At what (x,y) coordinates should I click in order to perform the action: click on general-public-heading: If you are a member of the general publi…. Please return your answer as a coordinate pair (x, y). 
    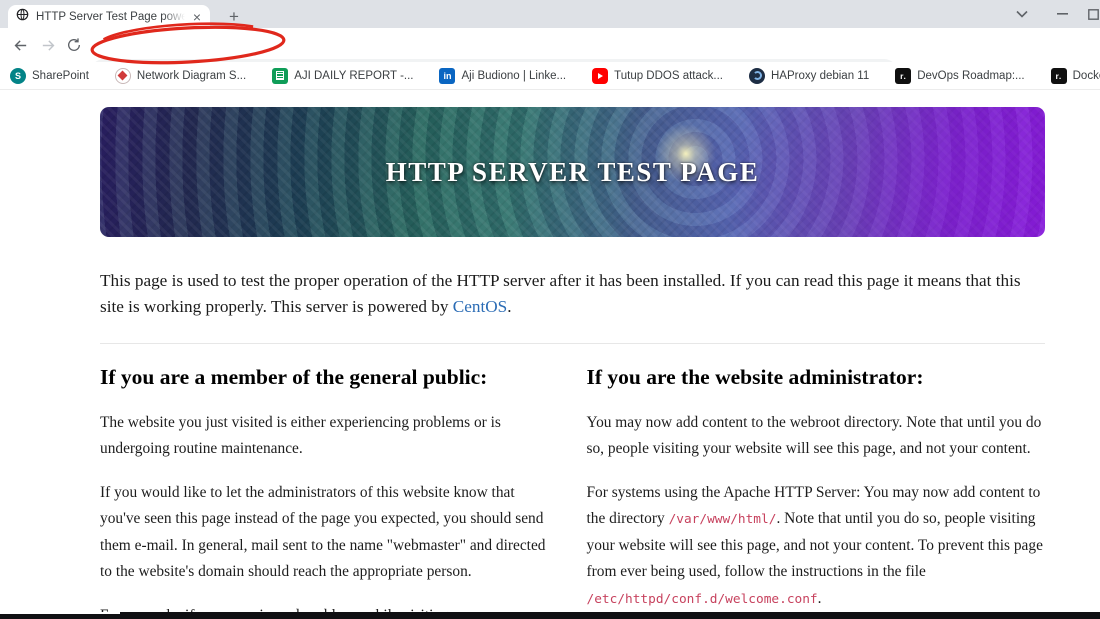
    Looking at the image, I should click on (294, 377).